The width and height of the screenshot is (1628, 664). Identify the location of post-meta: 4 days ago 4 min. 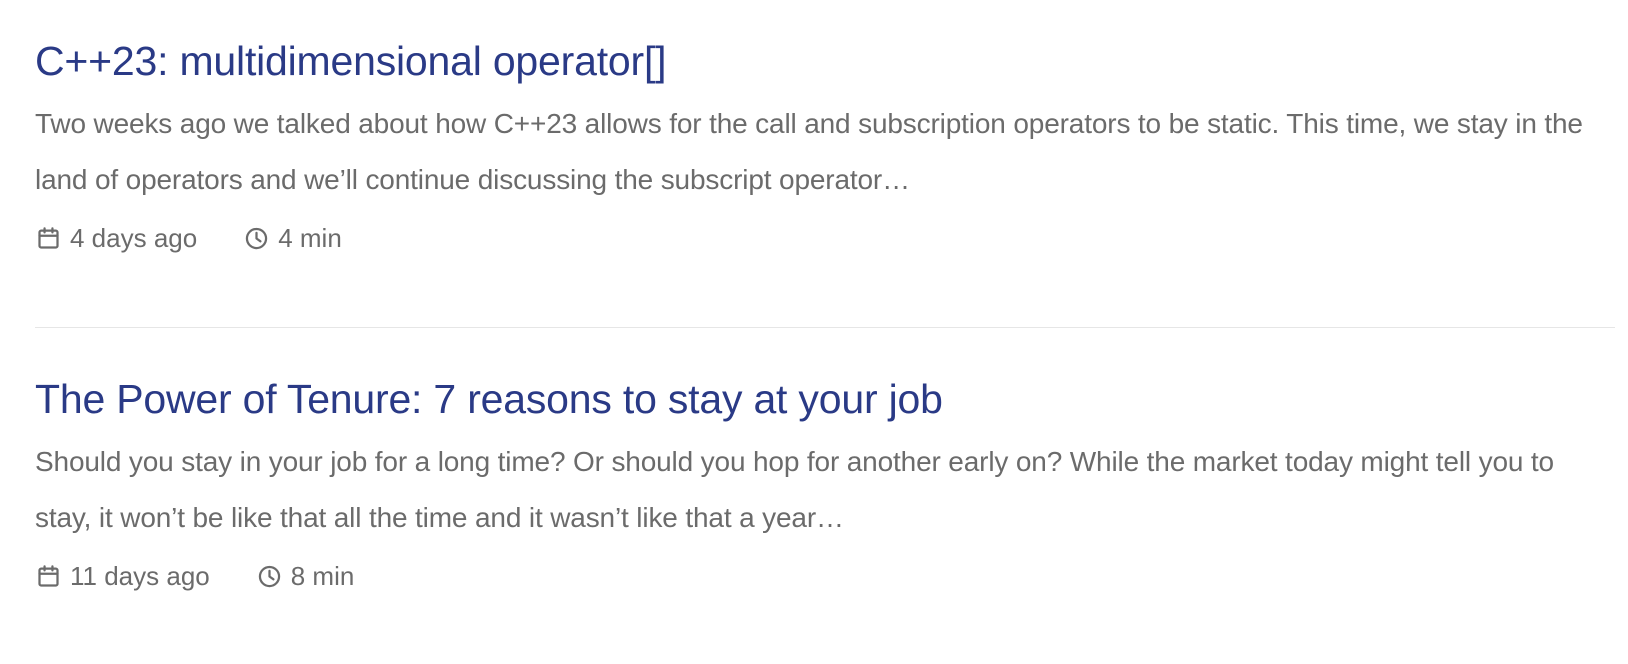
(825, 238).